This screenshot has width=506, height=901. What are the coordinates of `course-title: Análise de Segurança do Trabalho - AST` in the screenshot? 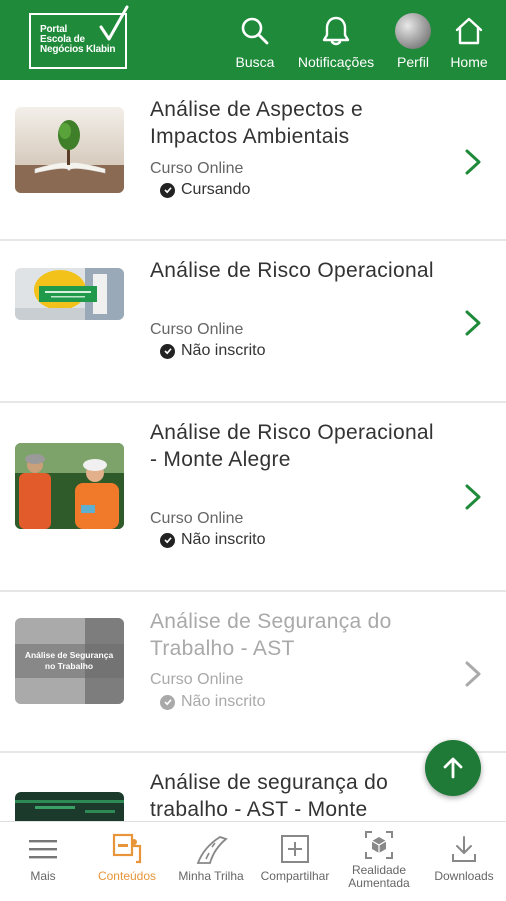 It's located at (271, 635).